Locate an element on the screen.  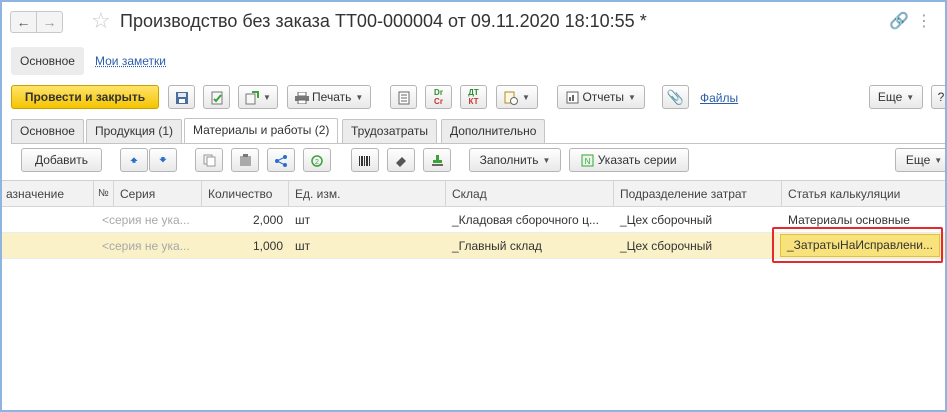
help-button: ? is located at coordinates (938, 97).